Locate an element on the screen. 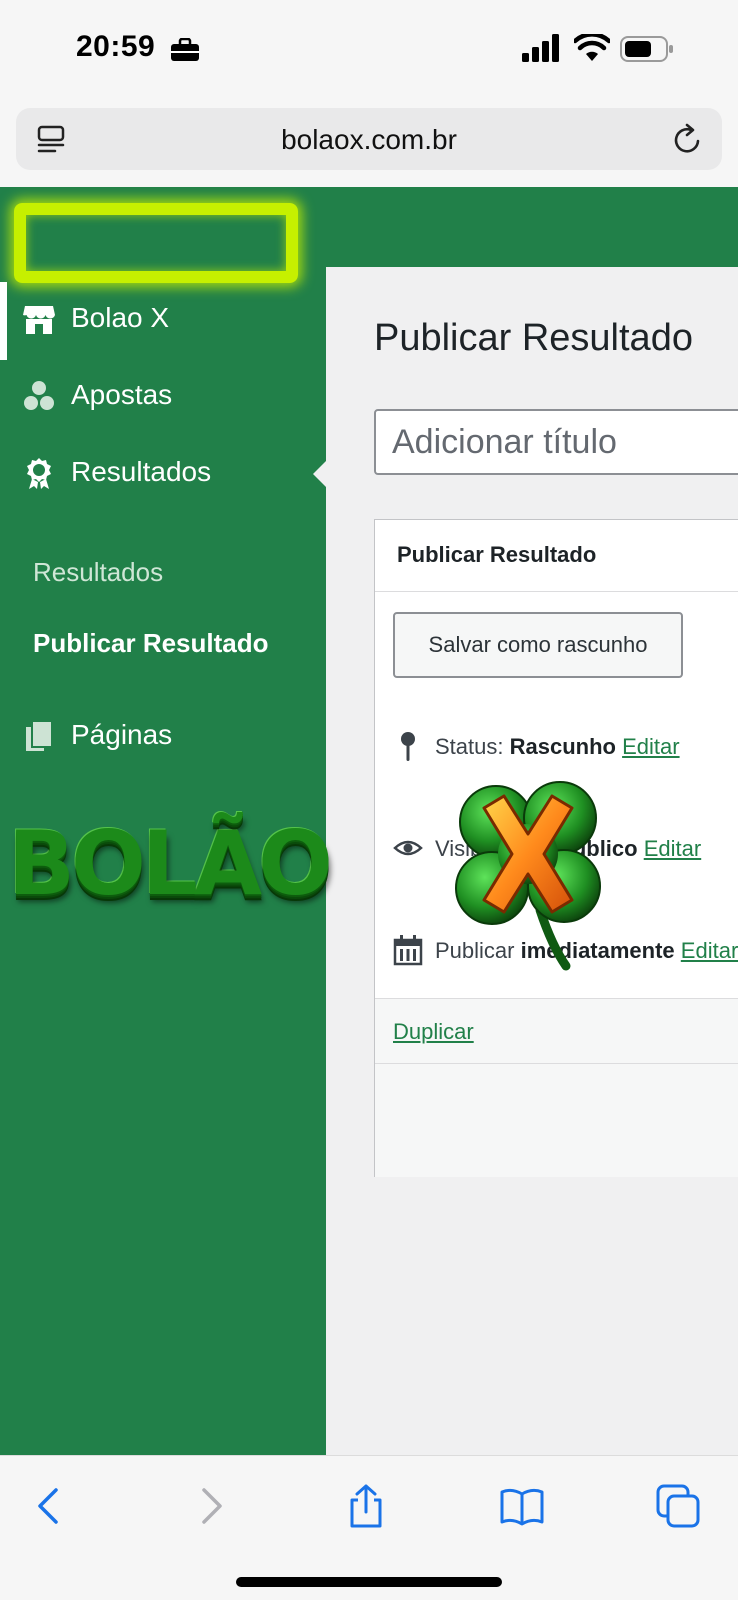 The image size is (738, 1600). sidebar-item-label: Bolao X is located at coordinates (120, 317).